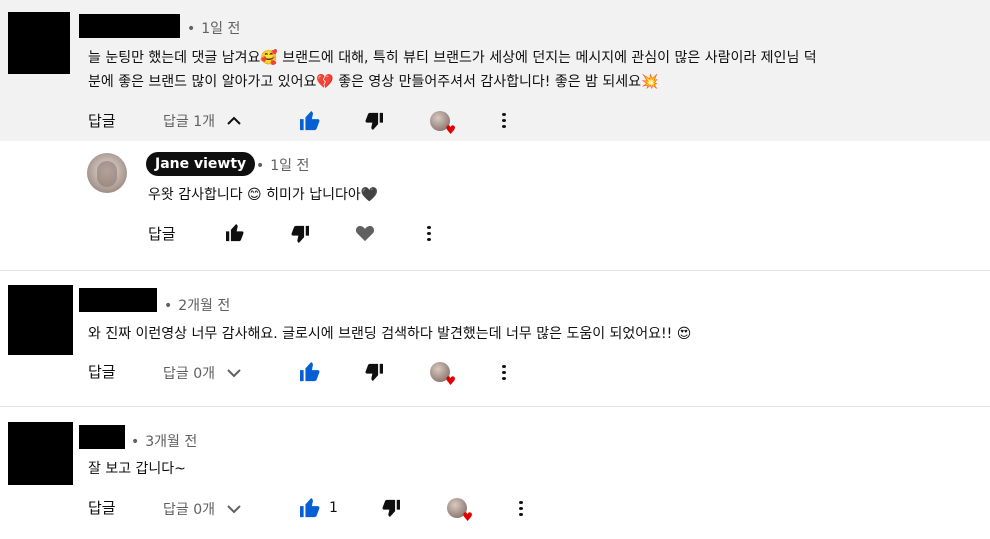  What do you see at coordinates (201, 164) in the screenshot?
I see `reply-author-chip: Jane viewty` at bounding box center [201, 164].